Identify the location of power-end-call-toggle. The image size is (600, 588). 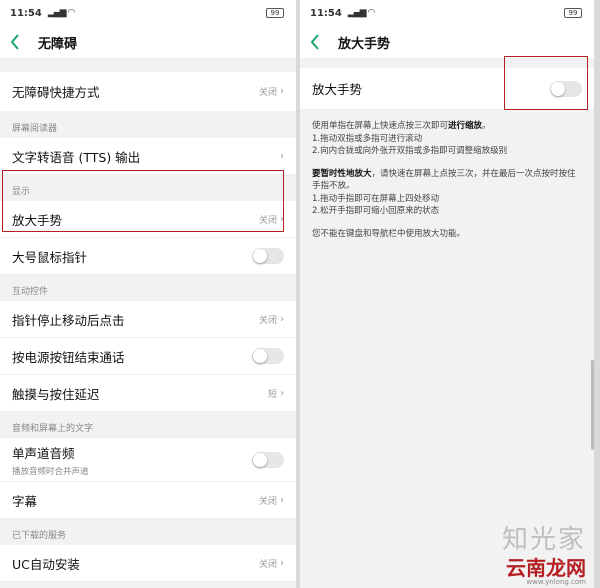
(268, 356).